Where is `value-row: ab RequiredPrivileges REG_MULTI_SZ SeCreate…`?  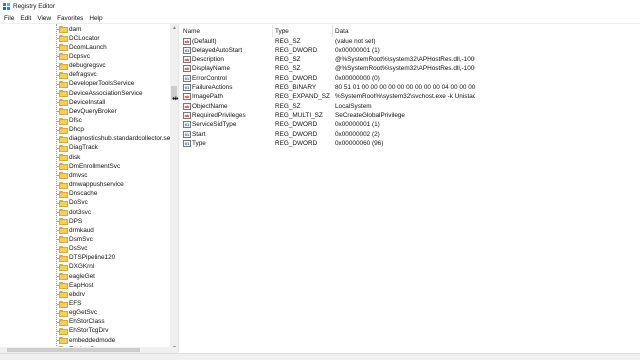
value-row: ab RequiredPrivileges REG_MULTI_SZ SeCreate… is located at coordinates (410, 115).